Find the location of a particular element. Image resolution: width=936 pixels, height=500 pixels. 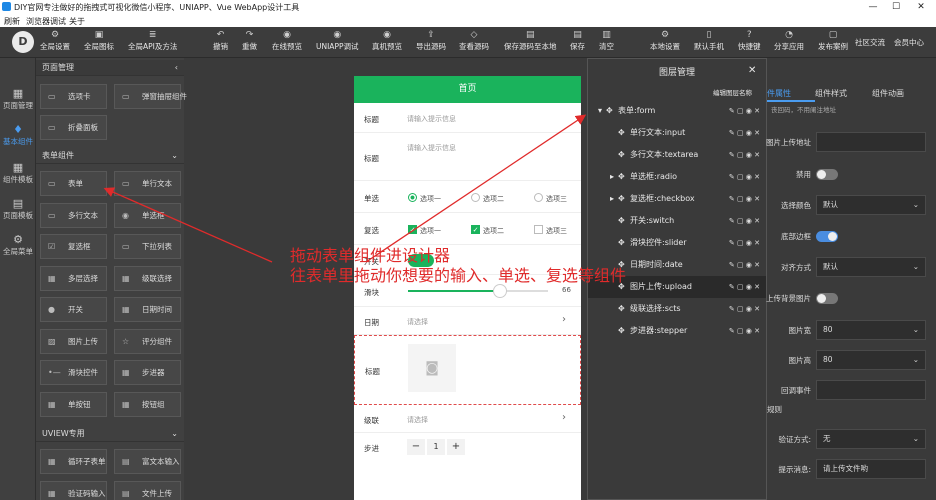

annotation-line-2: 往表单里拖动你想要的输入、单选、复选等组件 is located at coordinates (458, 275).